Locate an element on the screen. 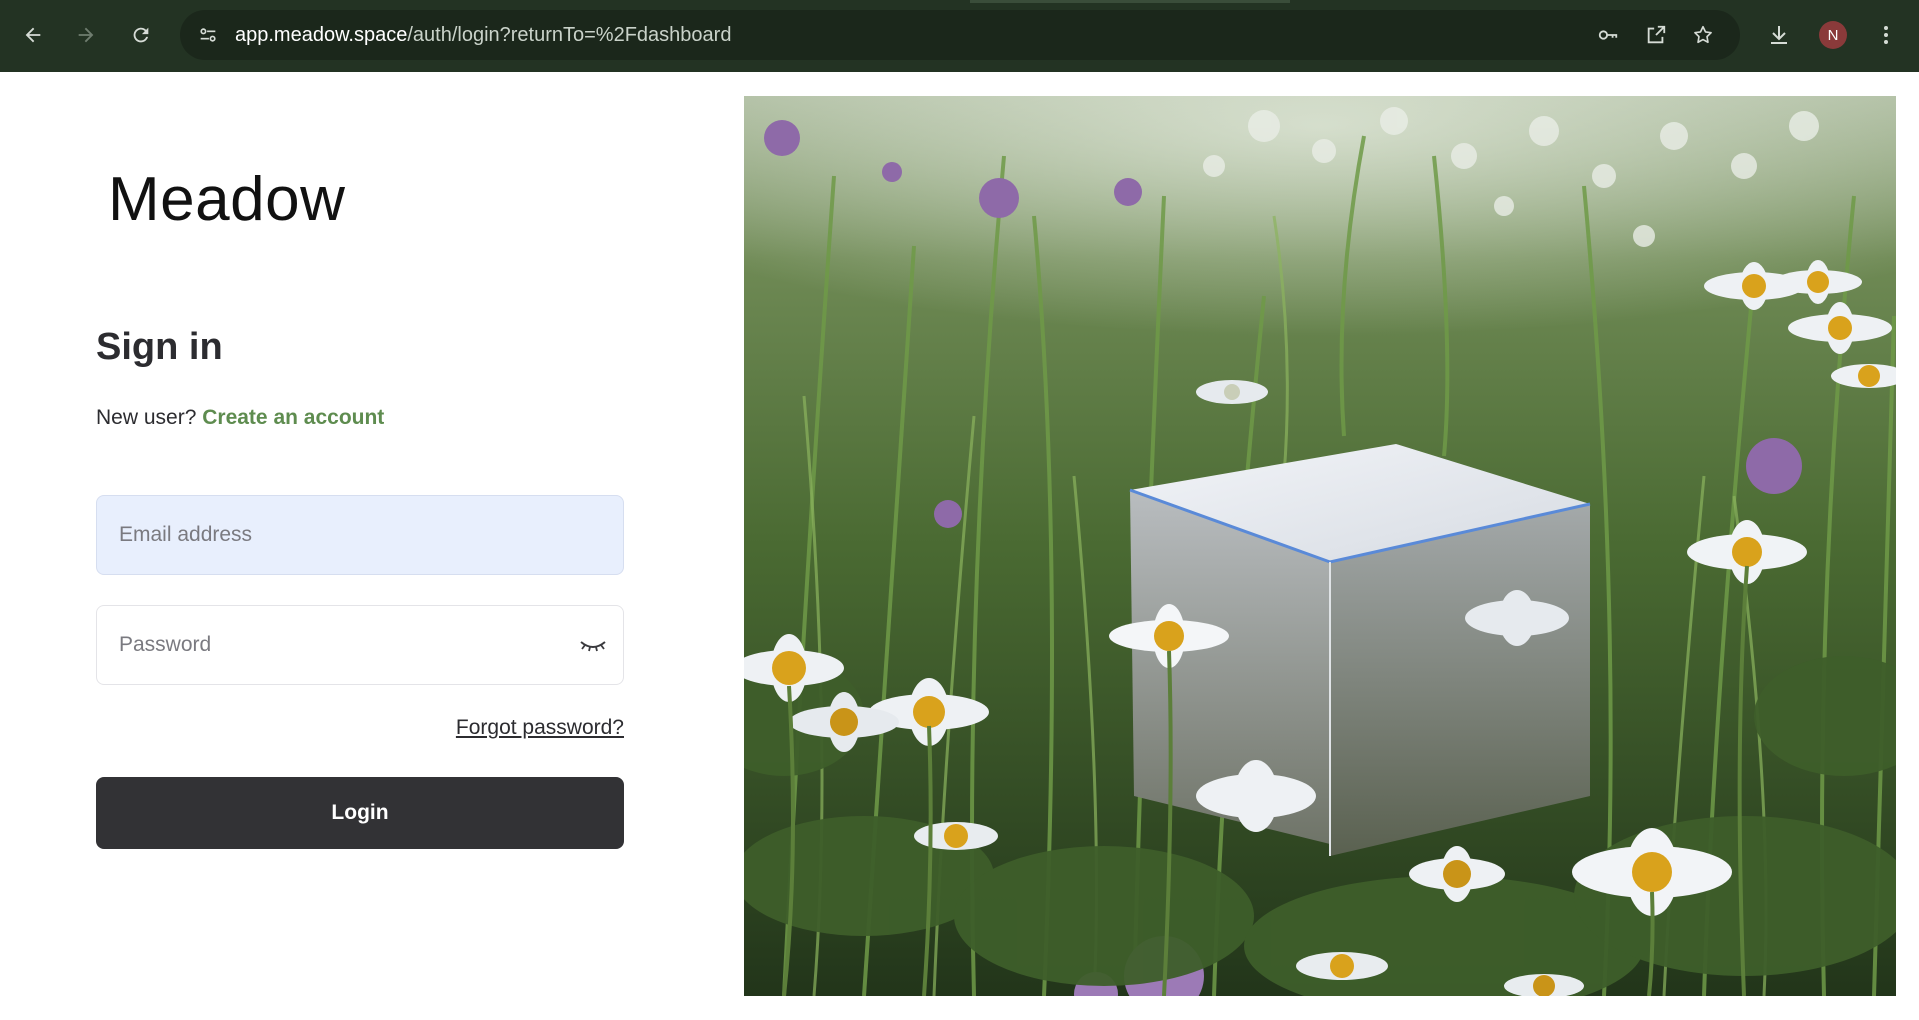 This screenshot has width=1919, height=1020. open-in-app-button is located at coordinates (1656, 35).